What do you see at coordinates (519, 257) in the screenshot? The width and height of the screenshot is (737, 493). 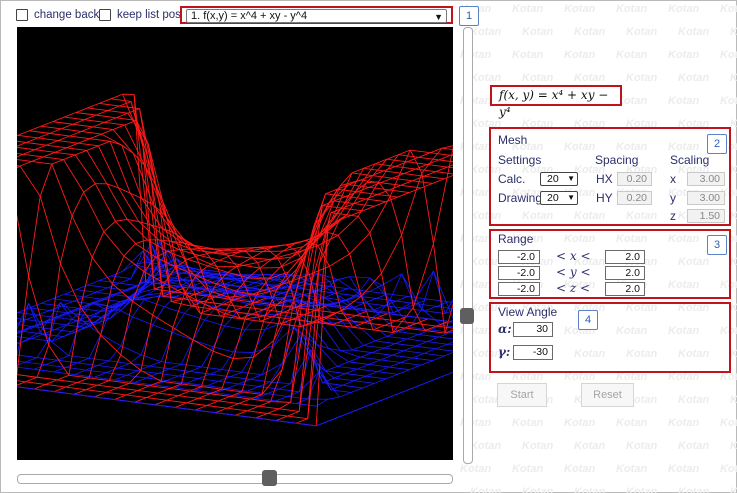 I see `x-min-input: -2.0` at bounding box center [519, 257].